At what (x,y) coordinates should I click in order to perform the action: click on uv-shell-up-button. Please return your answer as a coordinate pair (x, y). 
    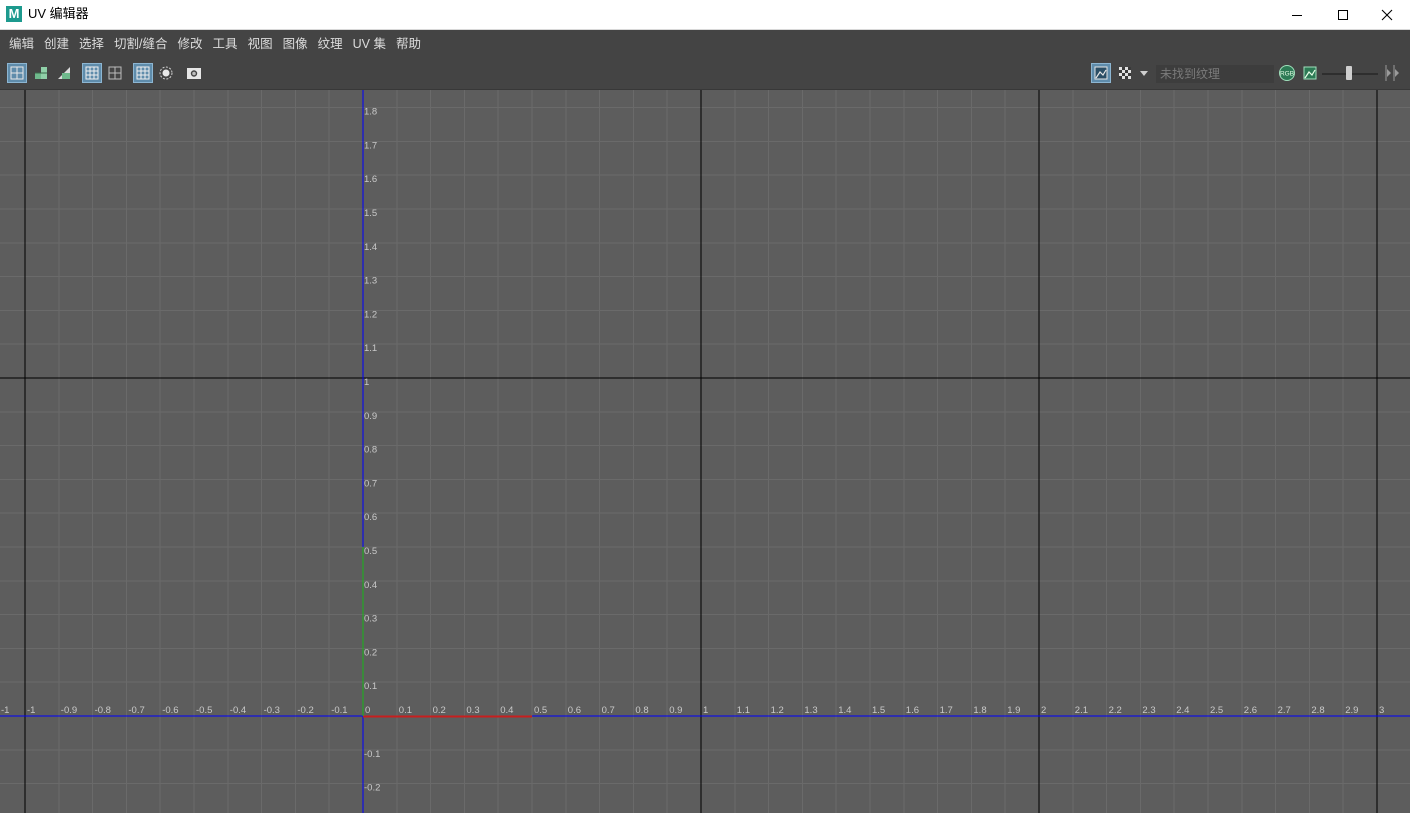
    Looking at the image, I should click on (41, 73).